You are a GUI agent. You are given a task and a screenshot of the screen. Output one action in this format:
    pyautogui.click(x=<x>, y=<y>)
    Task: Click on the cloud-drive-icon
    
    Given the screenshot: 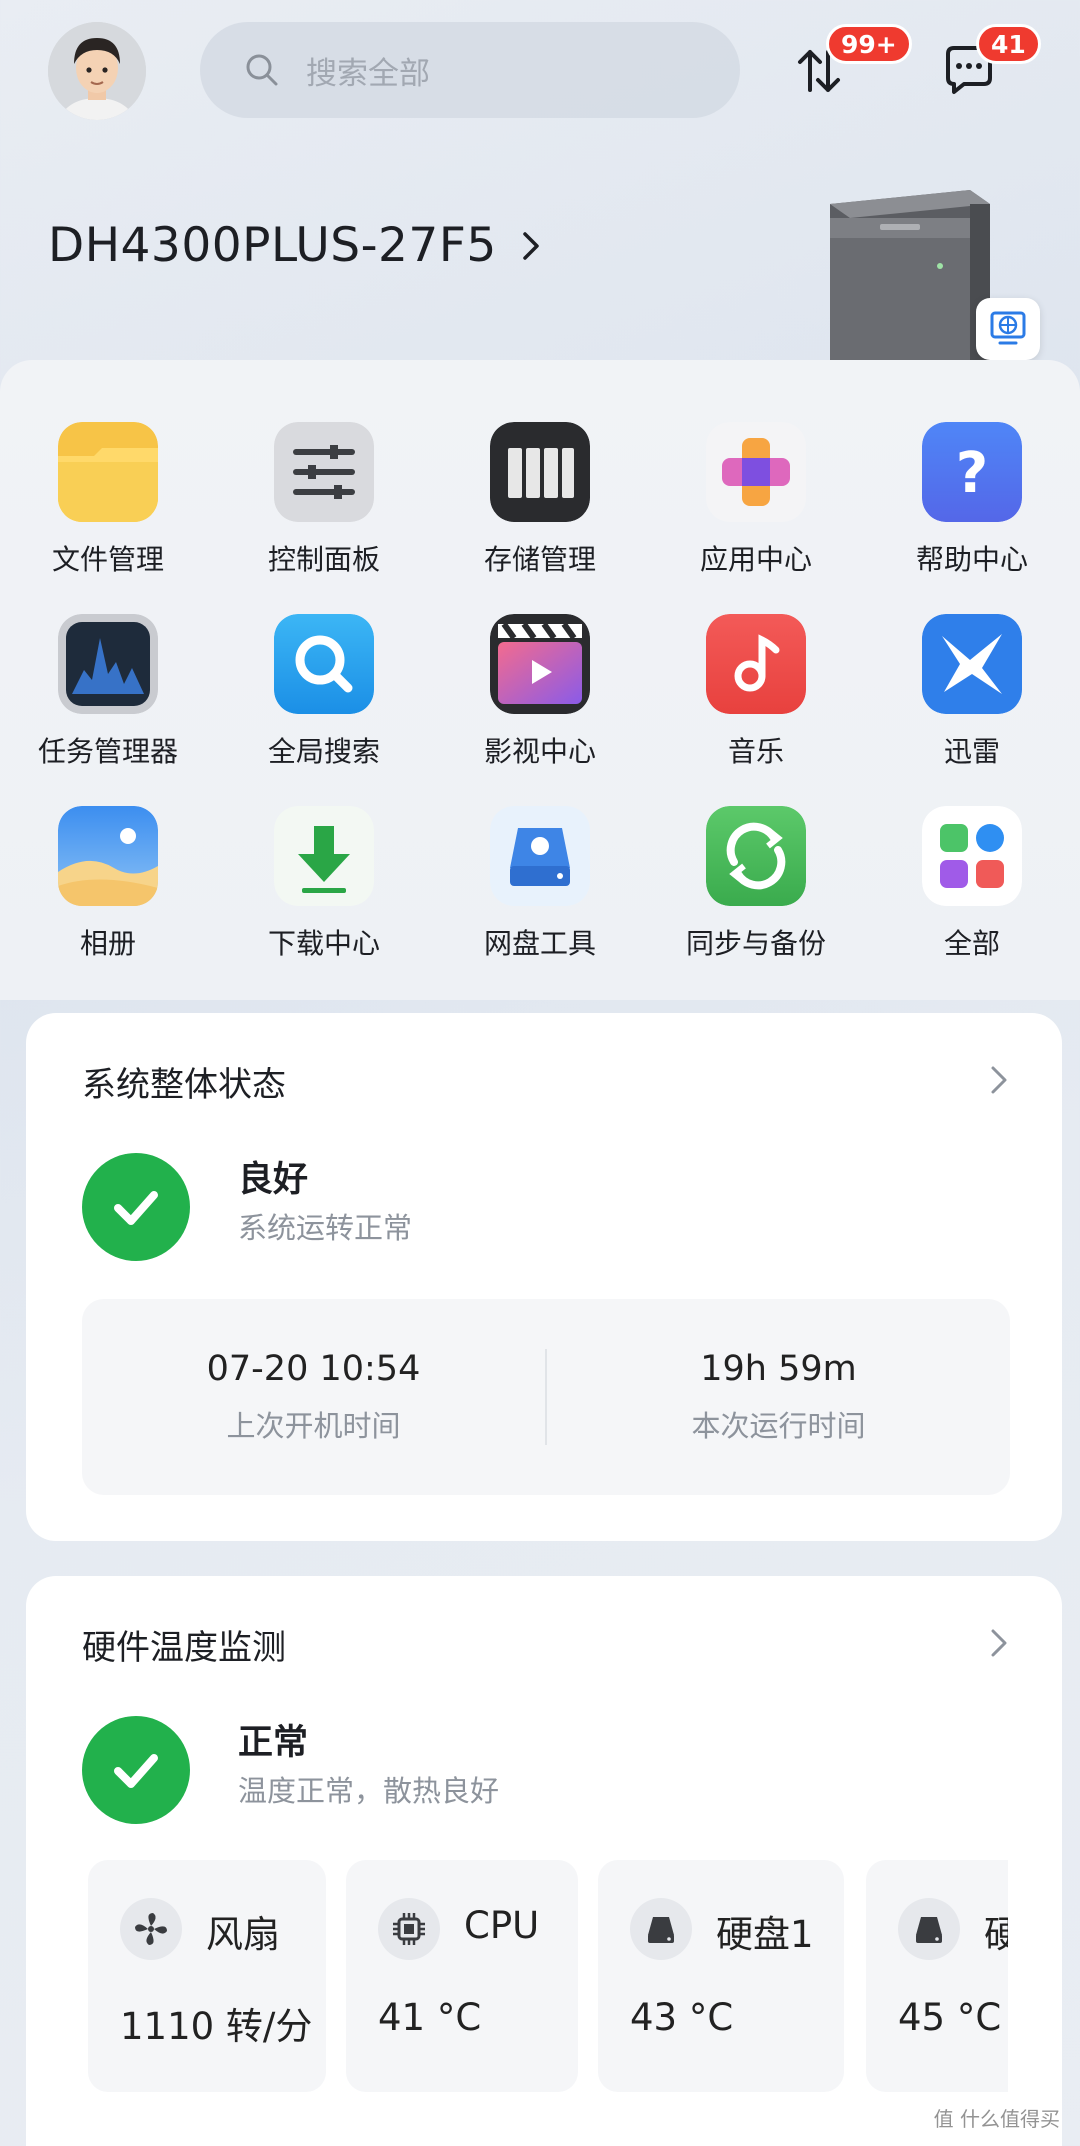 What is the action you would take?
    pyautogui.click(x=540, y=856)
    